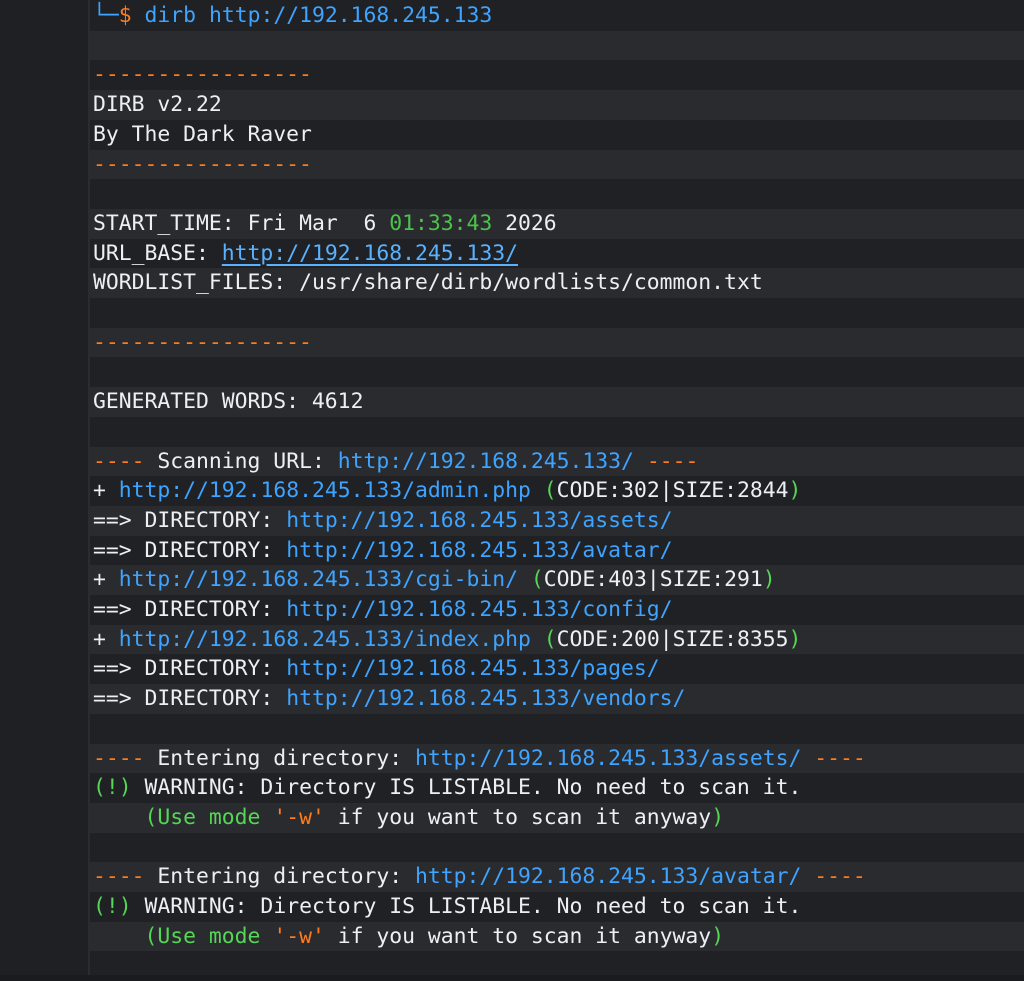  Describe the element at coordinates (151, 253) in the screenshot. I see `url-base-label: URL_BASE:` at that location.